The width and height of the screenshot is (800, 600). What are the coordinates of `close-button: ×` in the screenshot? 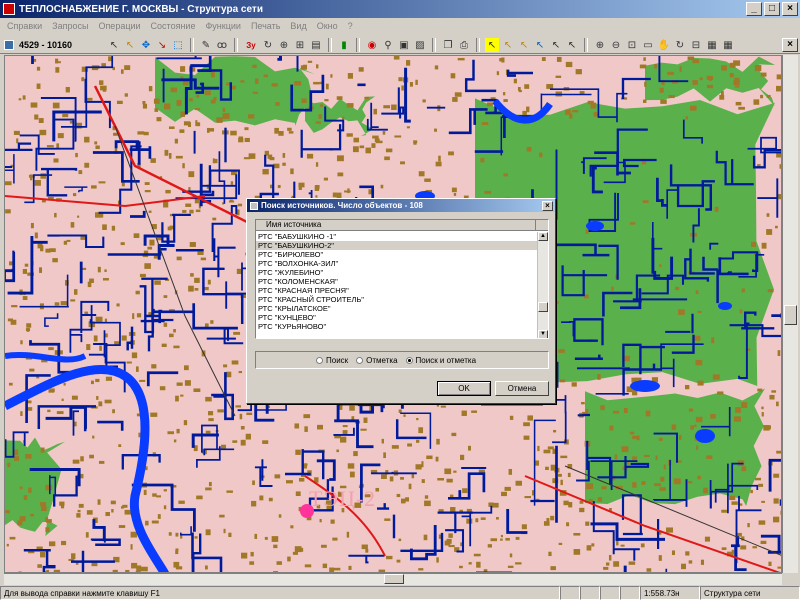 It's located at (790, 9).